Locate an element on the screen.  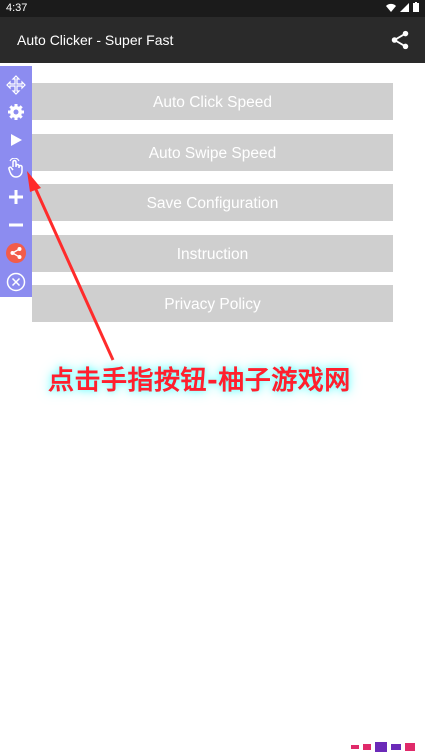
instruction-button: Instruction is located at coordinates (212, 253).